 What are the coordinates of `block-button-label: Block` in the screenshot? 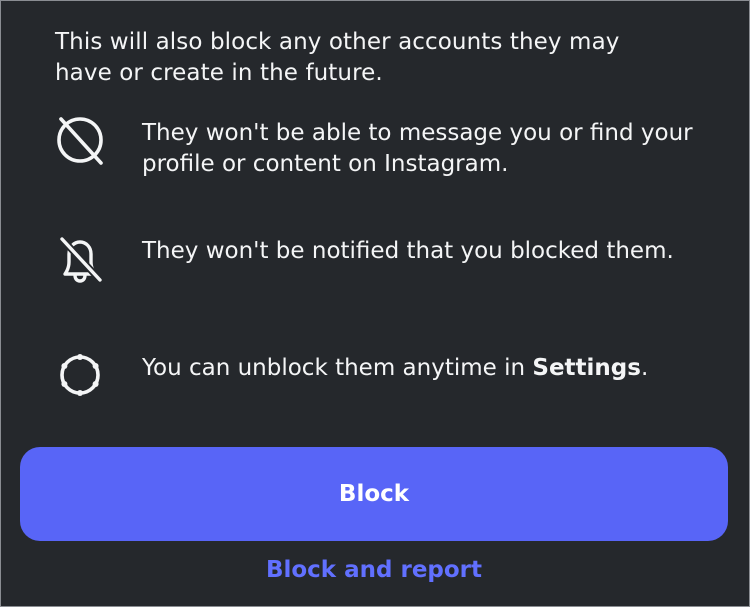 It's located at (374, 494).